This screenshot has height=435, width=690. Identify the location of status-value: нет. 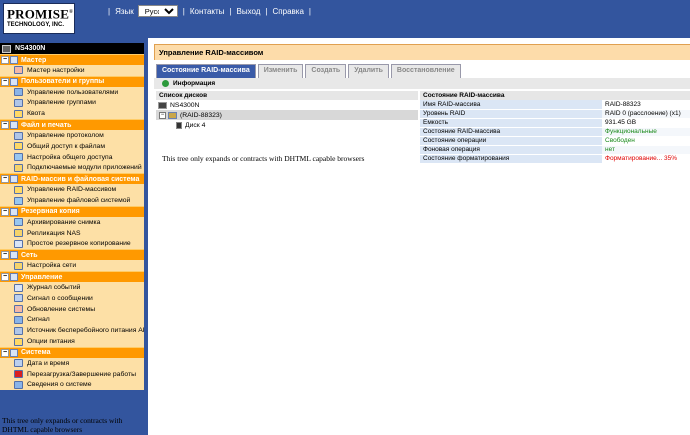
(646, 150).